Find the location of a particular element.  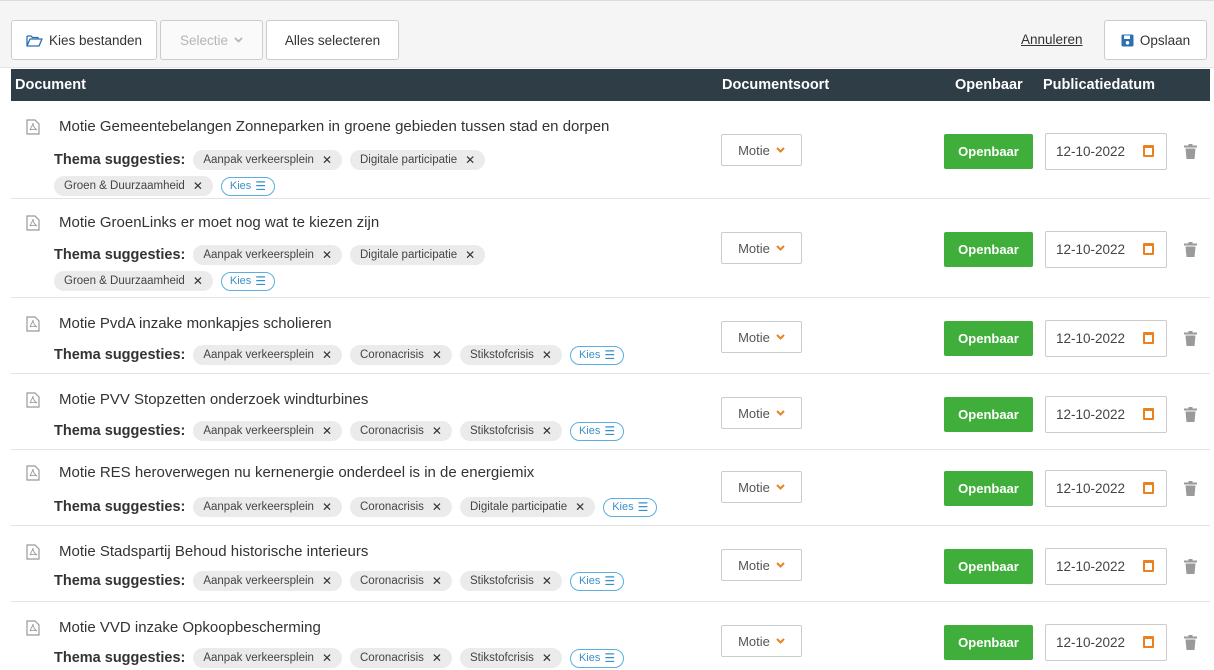

document-title: Motie PvdA inzake monkapjes scholieren is located at coordinates (195, 323).